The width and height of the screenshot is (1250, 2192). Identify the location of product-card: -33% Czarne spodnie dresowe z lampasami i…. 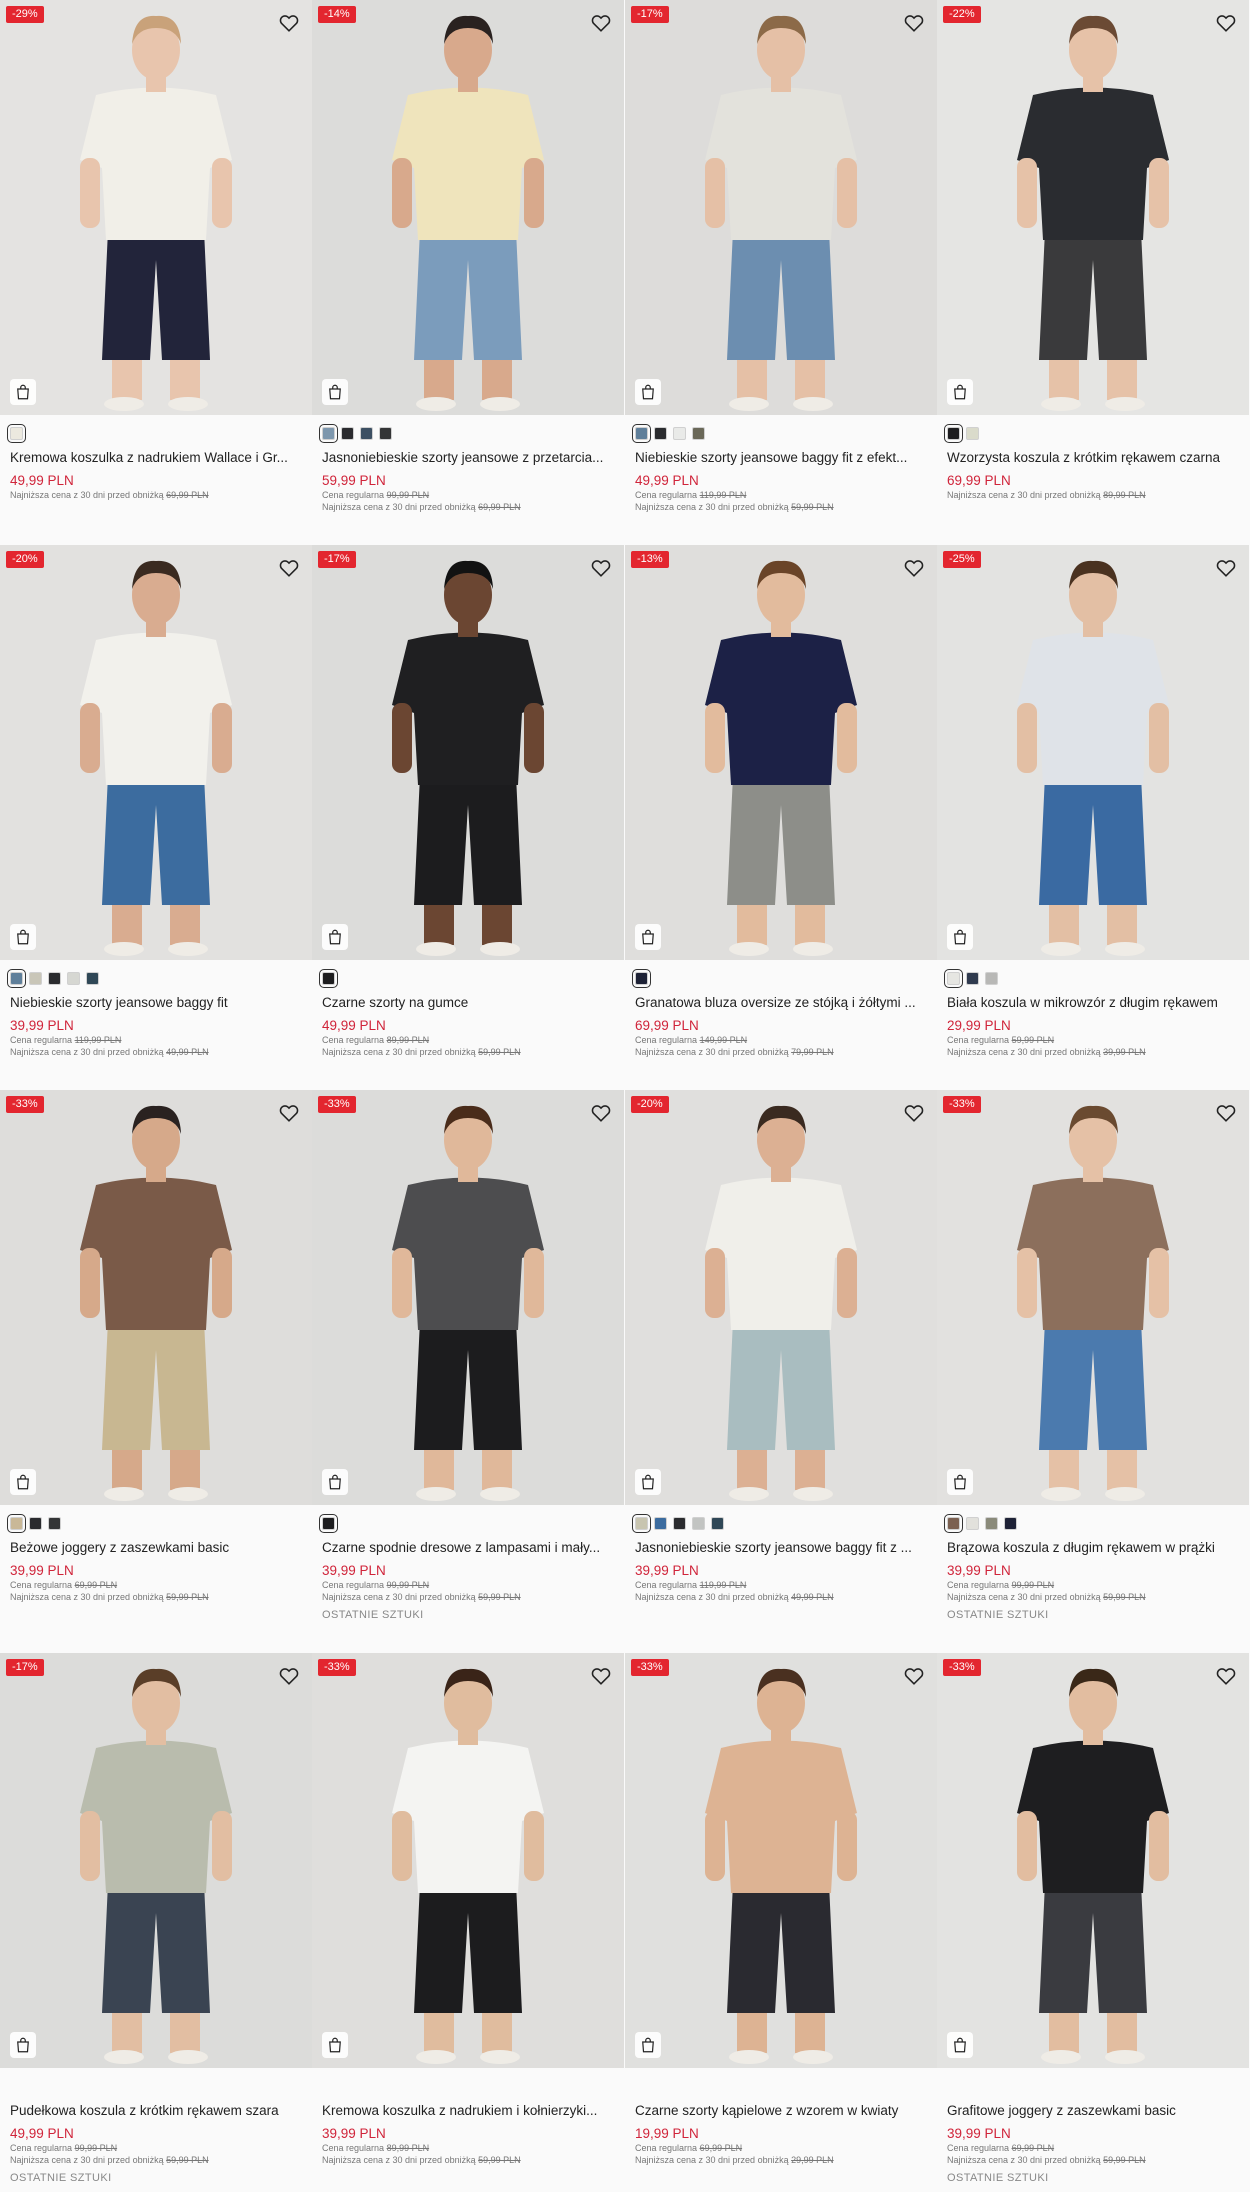
(468, 1355).